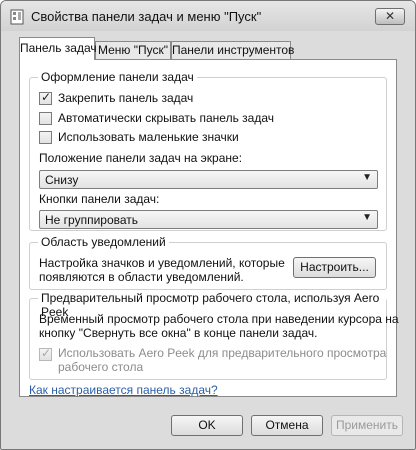 This screenshot has width=416, height=450. I want to click on aero-peek-checkbox: ✓, so click(45, 353).